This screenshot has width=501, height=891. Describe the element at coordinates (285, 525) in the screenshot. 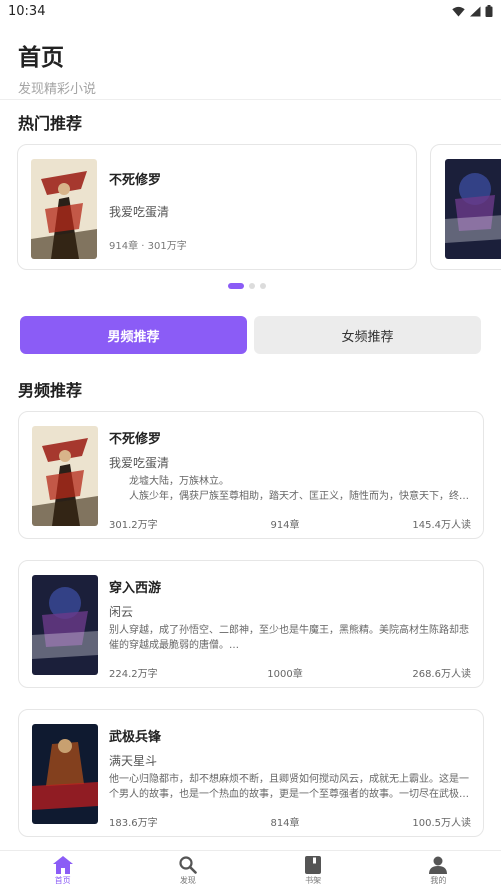

I see `book-chapter-count: 914章` at that location.